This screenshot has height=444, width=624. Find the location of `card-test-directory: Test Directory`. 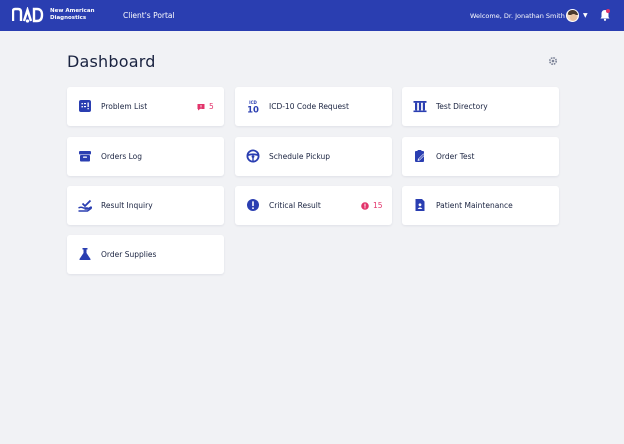

card-test-directory: Test Directory is located at coordinates (480, 106).